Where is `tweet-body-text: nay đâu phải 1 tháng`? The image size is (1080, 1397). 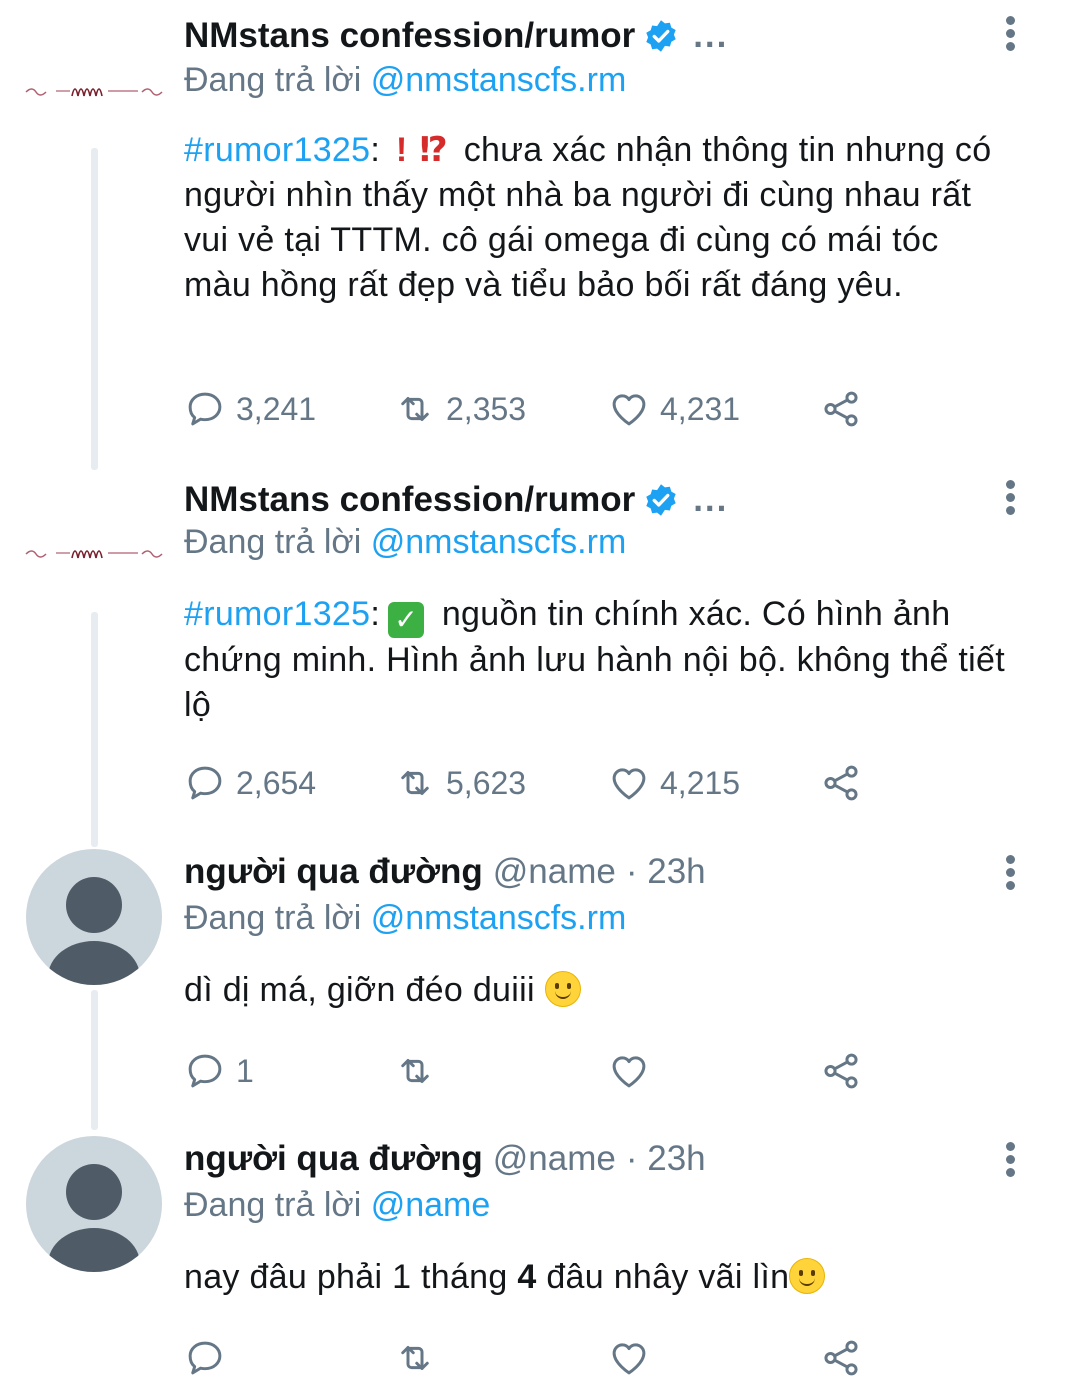 tweet-body-text: nay đâu phải 1 tháng is located at coordinates (351, 1277).